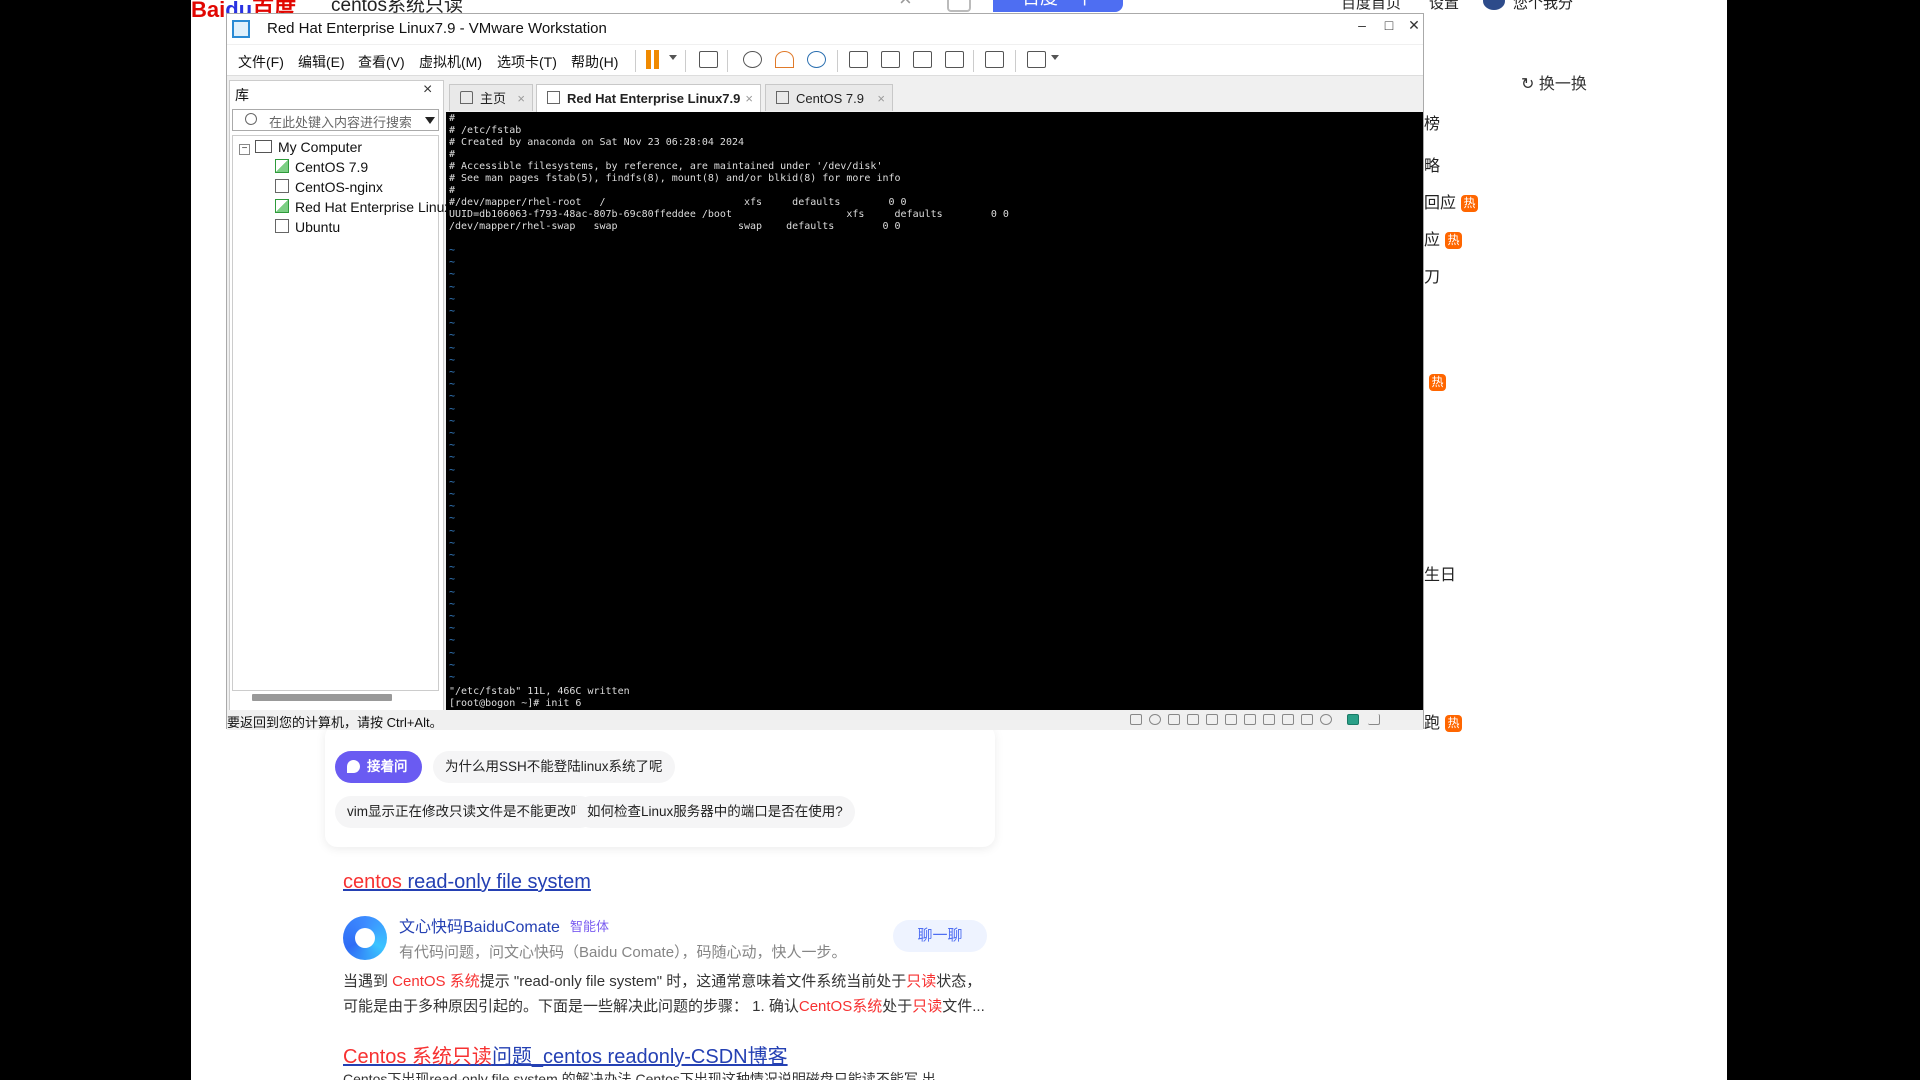  Describe the element at coordinates (465, 812) in the screenshot. I see `ask-suggestion-chip: vim显示正在修改只读文件是不能更改吗` at that location.